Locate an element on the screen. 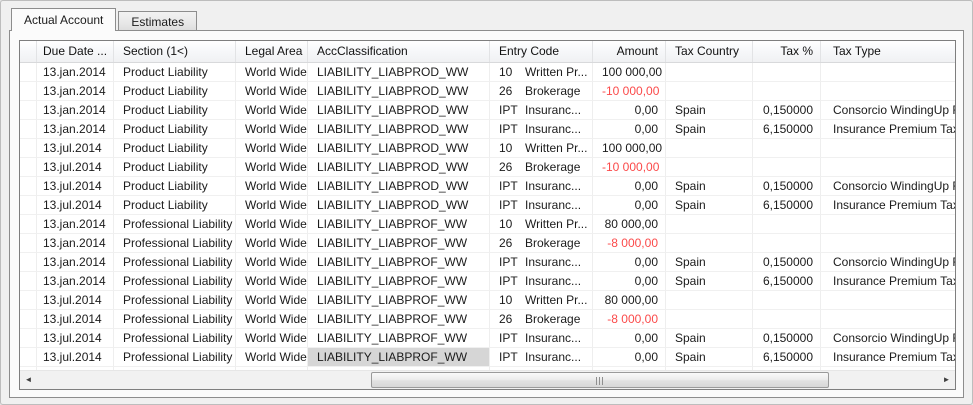 This screenshot has width=973, height=405. column-header-section: Section (1<) is located at coordinates (175, 51).